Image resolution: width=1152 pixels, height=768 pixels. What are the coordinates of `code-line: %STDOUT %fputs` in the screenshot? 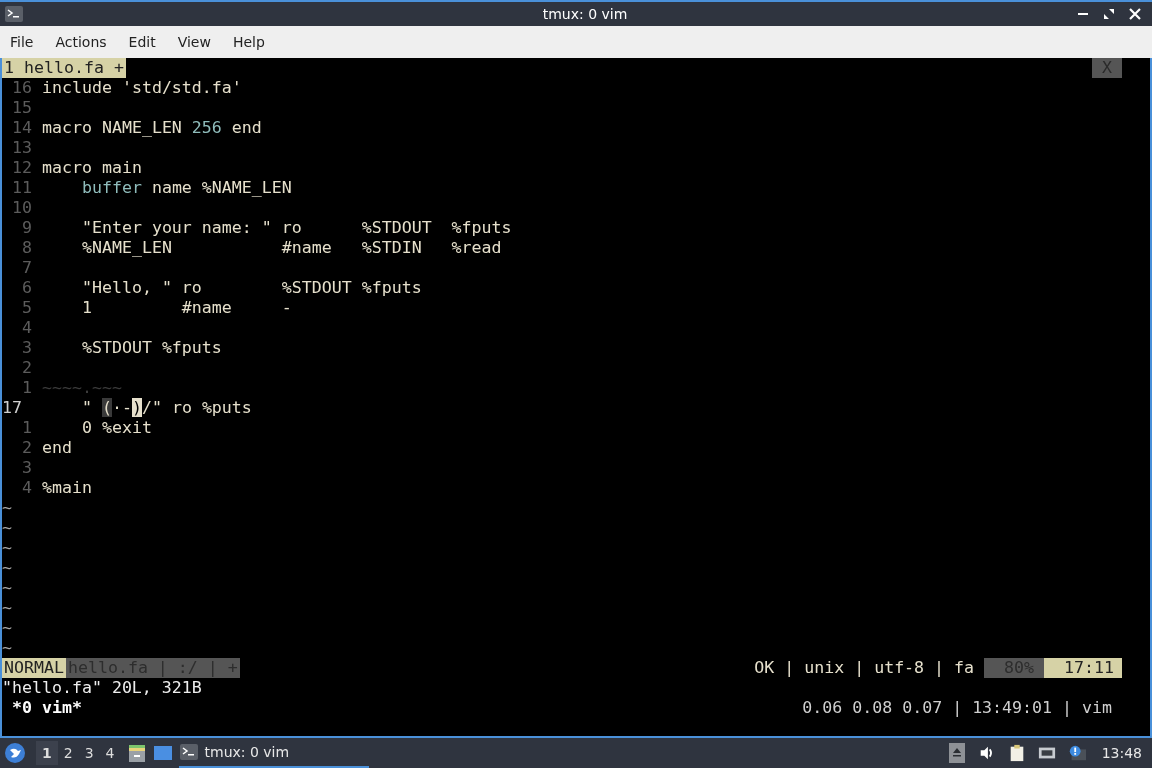 It's located at (151, 347).